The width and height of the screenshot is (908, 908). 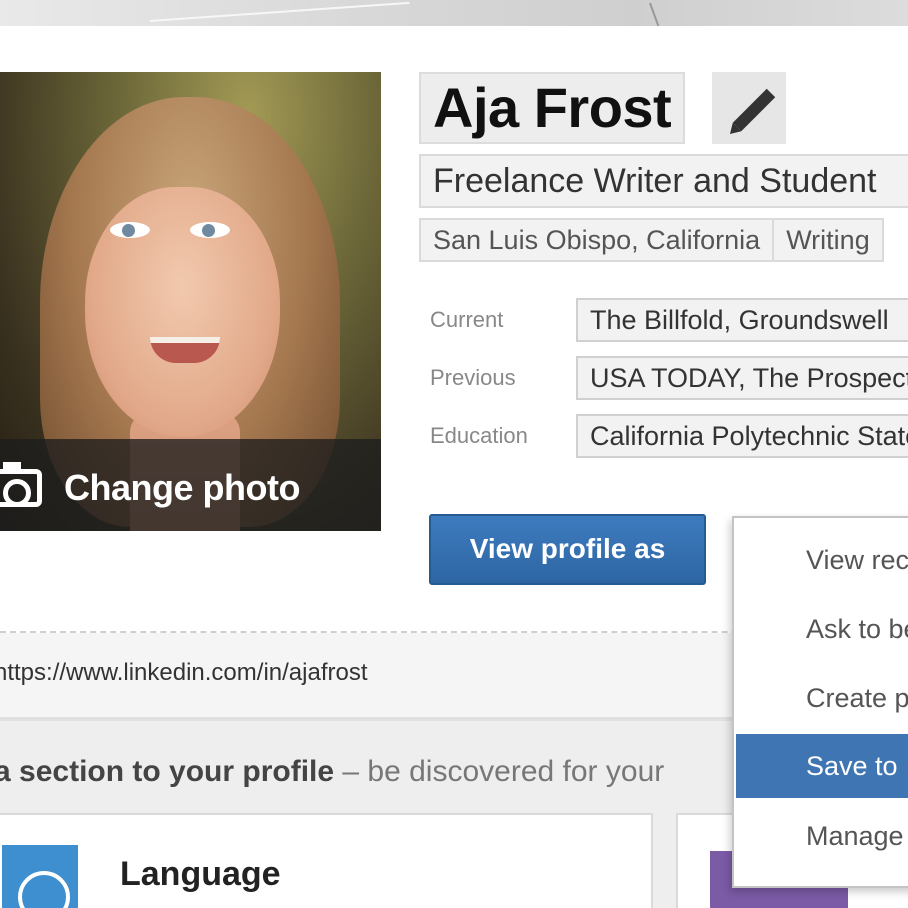 What do you see at coordinates (467, 319) in the screenshot?
I see `current-label: Current` at bounding box center [467, 319].